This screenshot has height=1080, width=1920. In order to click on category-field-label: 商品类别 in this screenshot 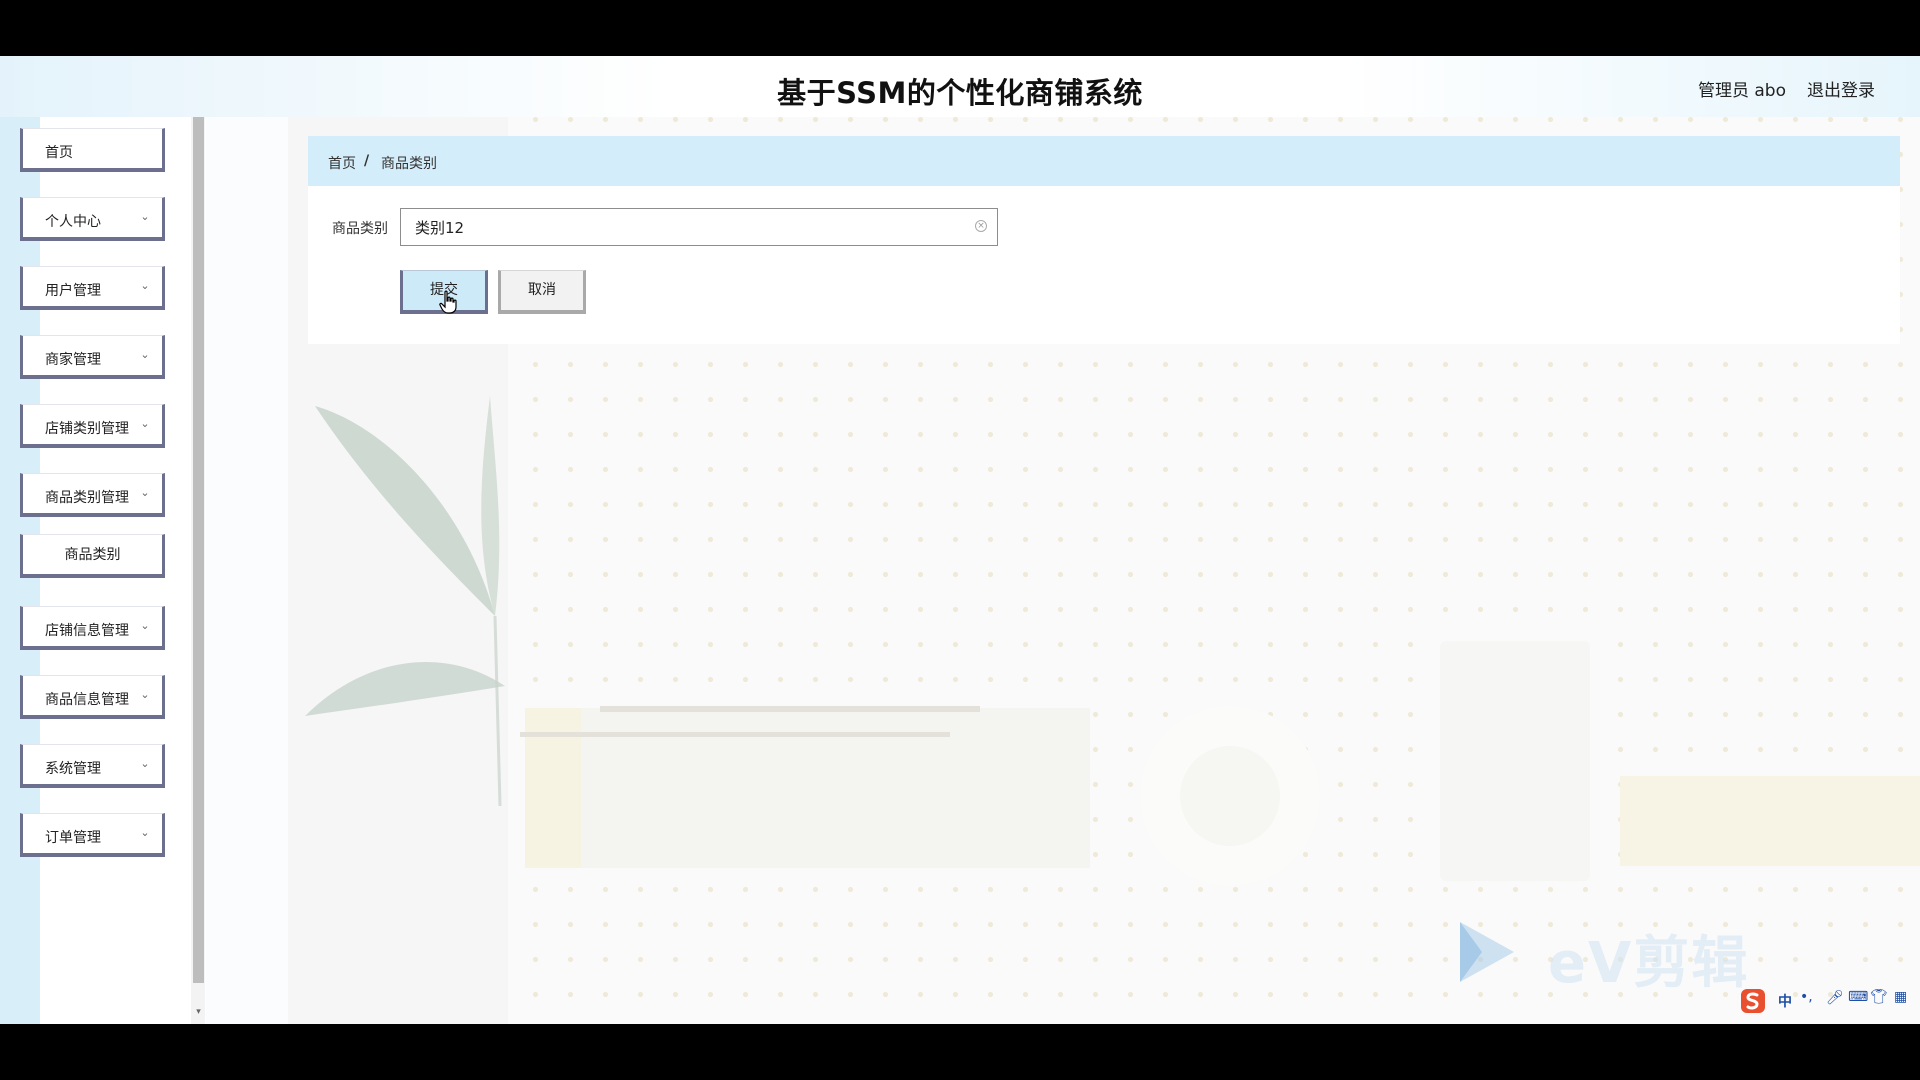, I will do `click(360, 229)`.